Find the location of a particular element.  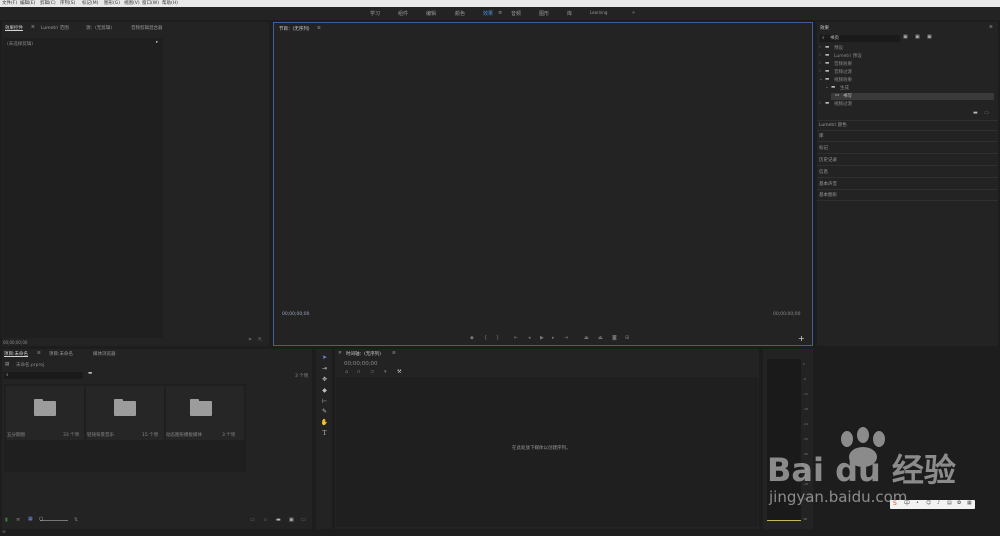

menu-edit: 编辑(E) is located at coordinates (27, 3).